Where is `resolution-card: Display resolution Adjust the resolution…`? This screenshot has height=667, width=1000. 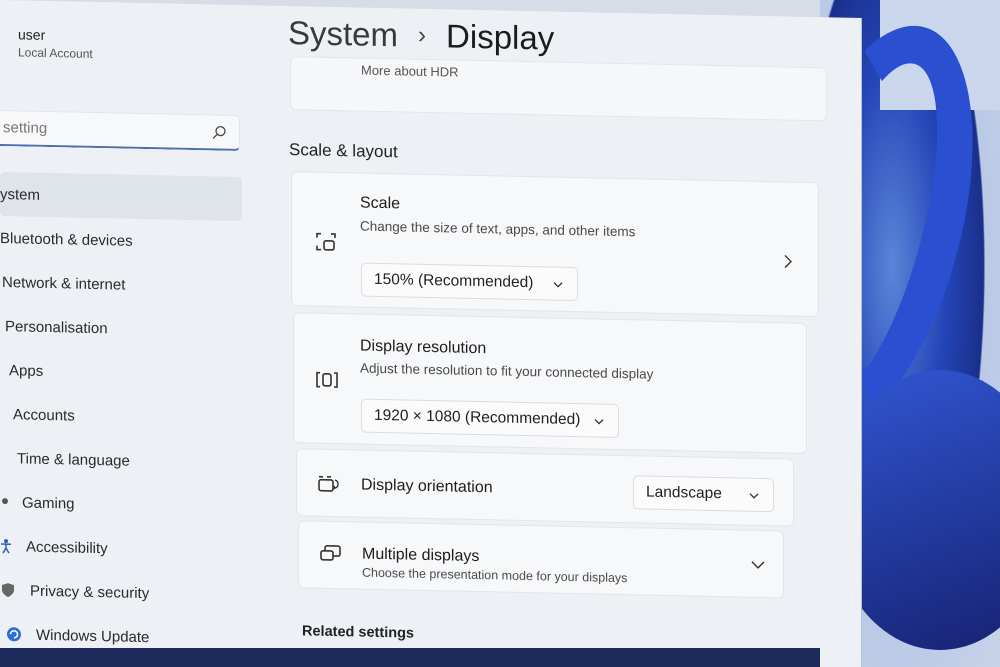
resolution-card: Display resolution Adjust the resolution… is located at coordinates (550, 383).